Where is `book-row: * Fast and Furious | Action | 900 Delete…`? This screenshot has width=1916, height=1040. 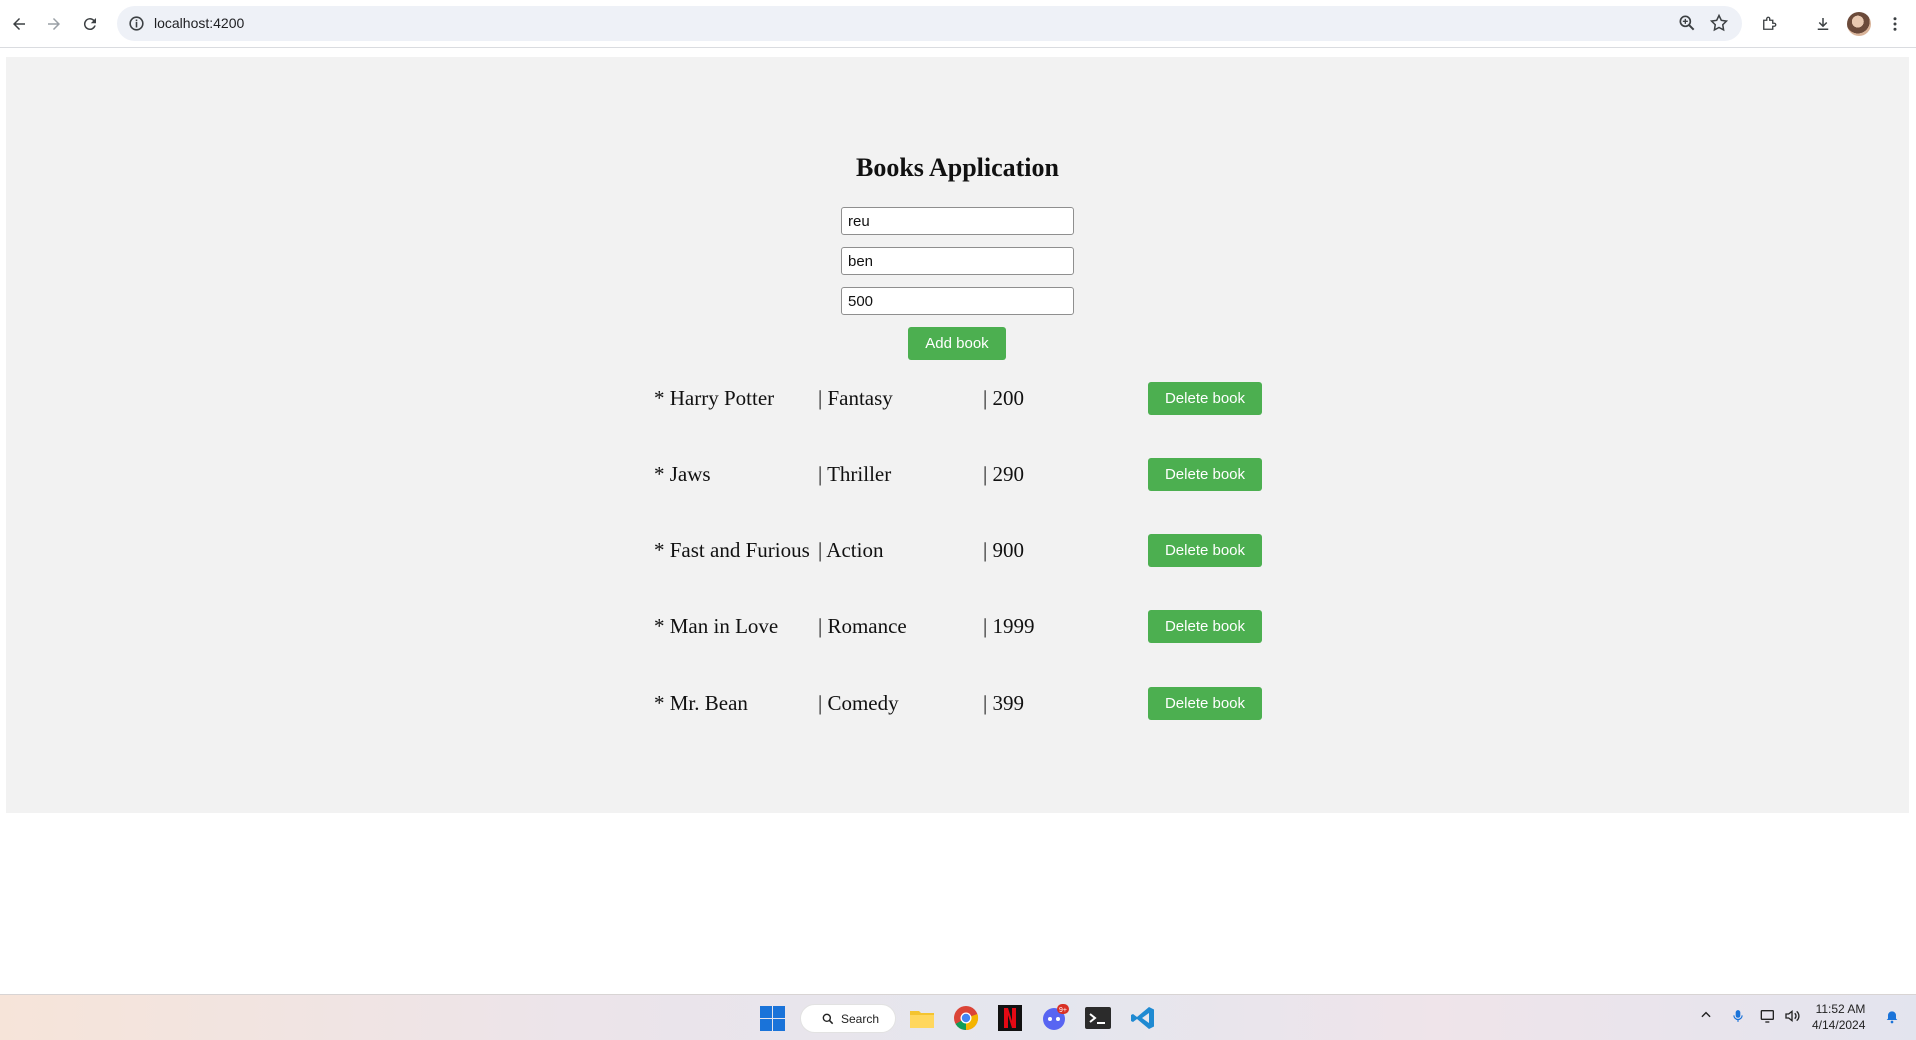
book-row: * Fast and Furious | Action | 900 Delete… is located at coordinates (957, 554).